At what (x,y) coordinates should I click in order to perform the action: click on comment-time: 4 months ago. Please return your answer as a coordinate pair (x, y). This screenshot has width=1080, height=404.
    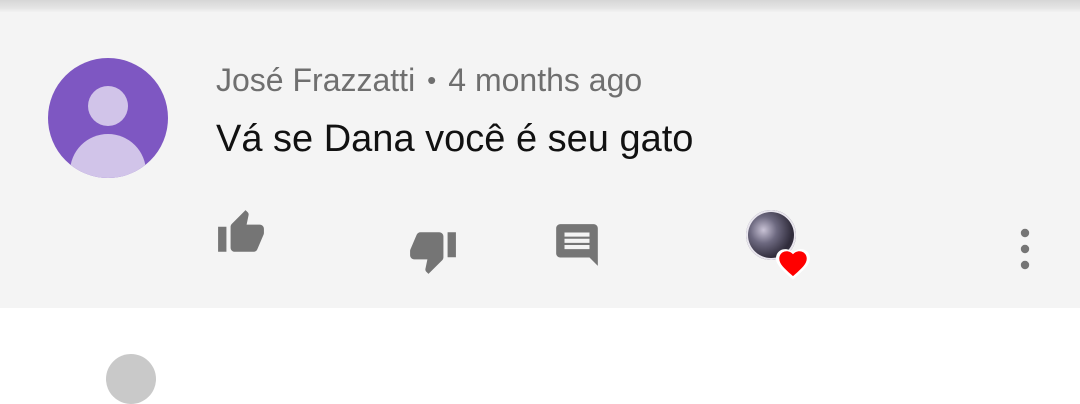
    Looking at the image, I should click on (545, 79).